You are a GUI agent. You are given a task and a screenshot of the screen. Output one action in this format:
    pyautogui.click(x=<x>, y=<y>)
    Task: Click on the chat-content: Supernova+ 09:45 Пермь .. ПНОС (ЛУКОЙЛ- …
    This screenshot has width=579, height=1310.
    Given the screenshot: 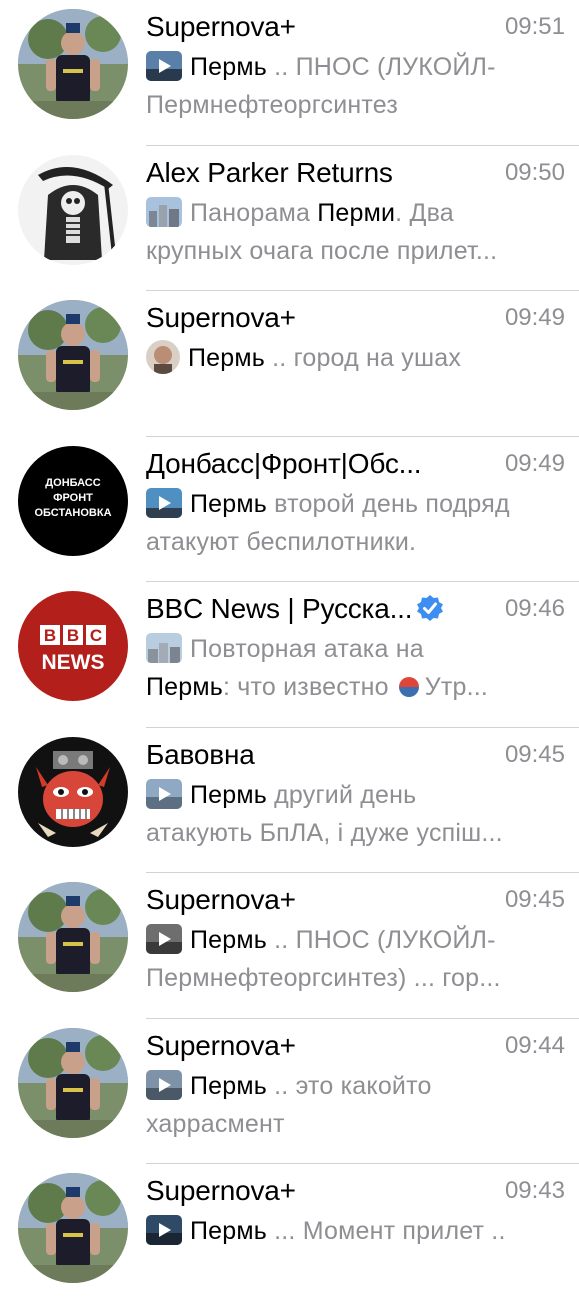 What is the action you would take?
    pyautogui.click(x=362, y=946)
    